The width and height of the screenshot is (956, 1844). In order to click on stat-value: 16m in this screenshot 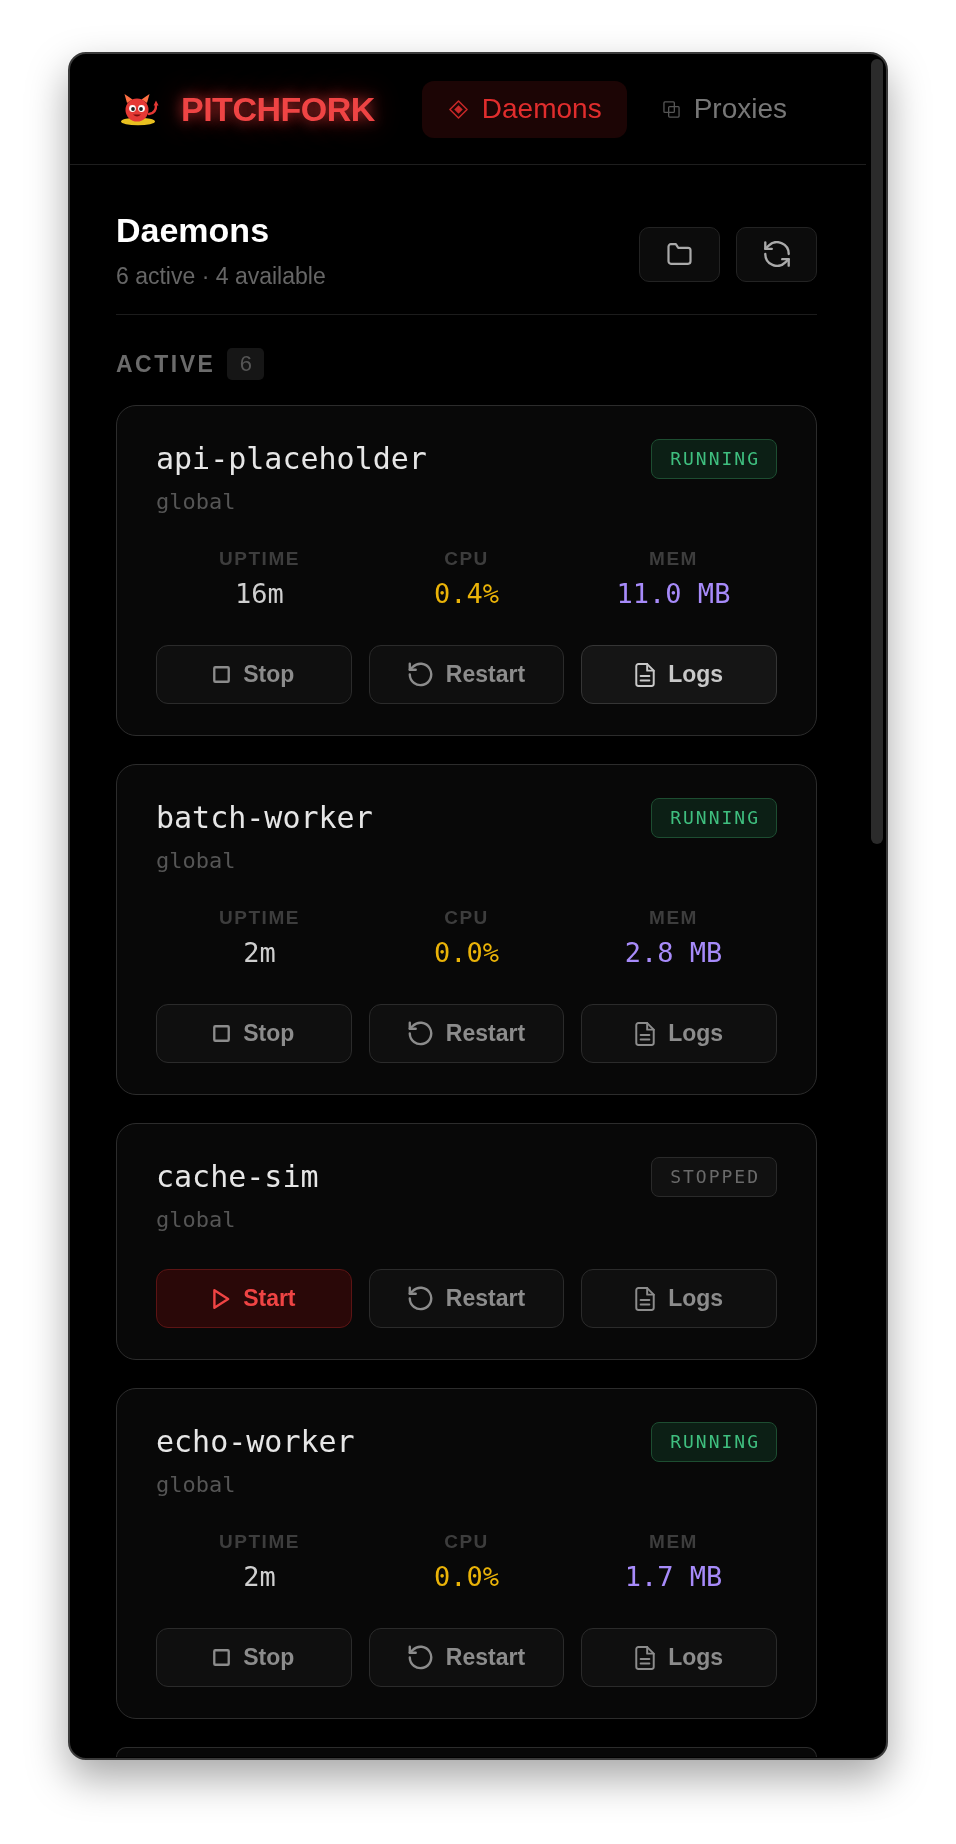, I will do `click(259, 594)`.